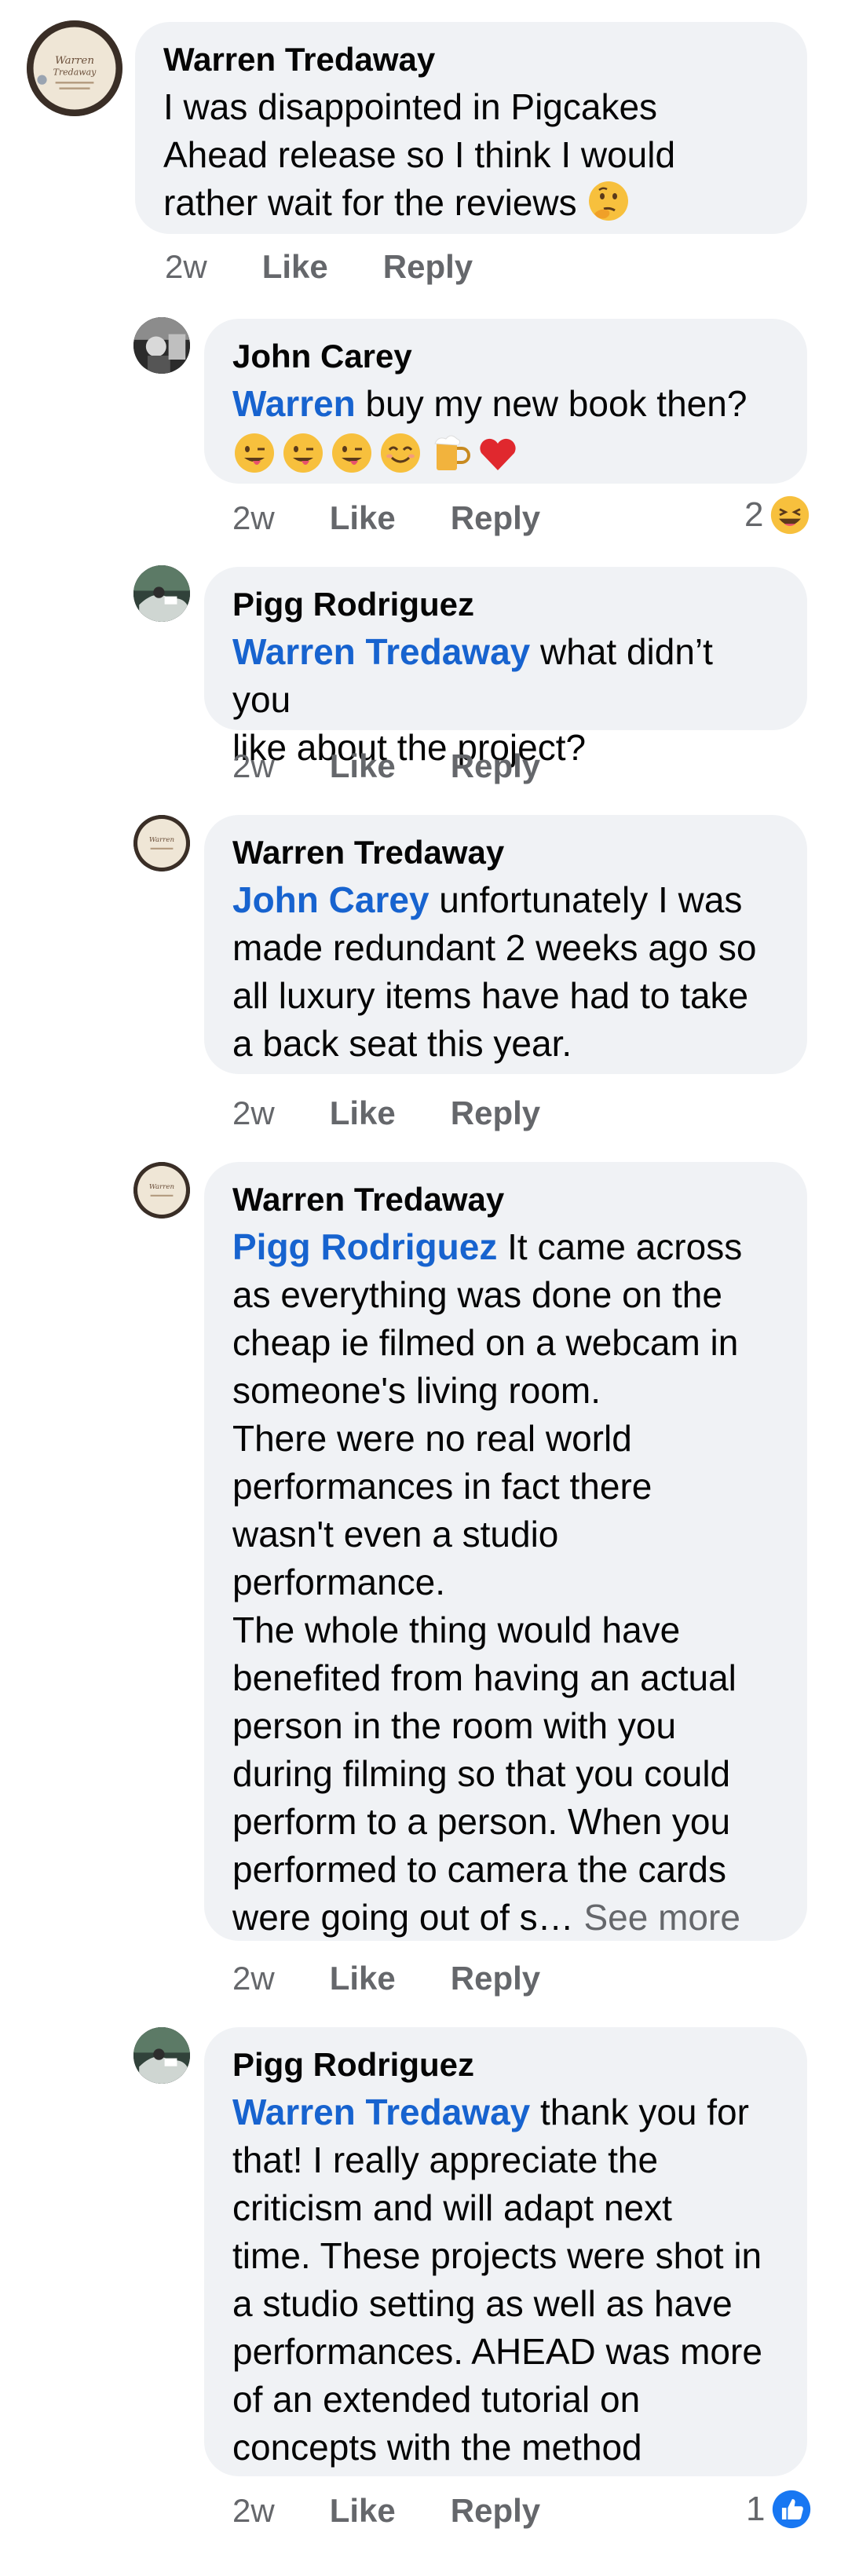 Image resolution: width=848 pixels, height=2576 pixels. Describe the element at coordinates (75, 73) in the screenshot. I see `svg-text: Tredaway` at that location.